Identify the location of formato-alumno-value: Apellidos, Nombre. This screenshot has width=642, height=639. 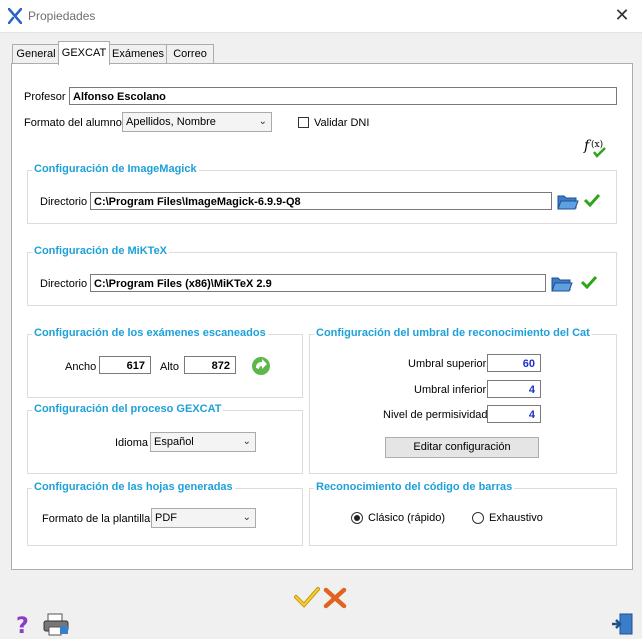
(171, 122).